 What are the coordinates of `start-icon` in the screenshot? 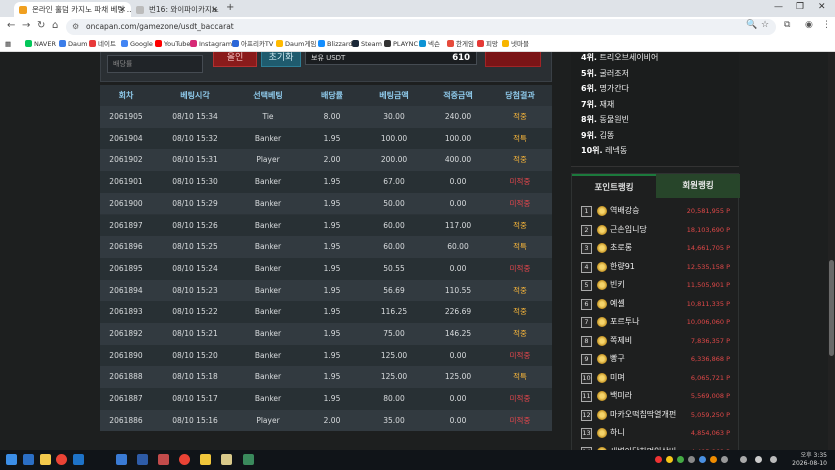 It's located at (11, 459).